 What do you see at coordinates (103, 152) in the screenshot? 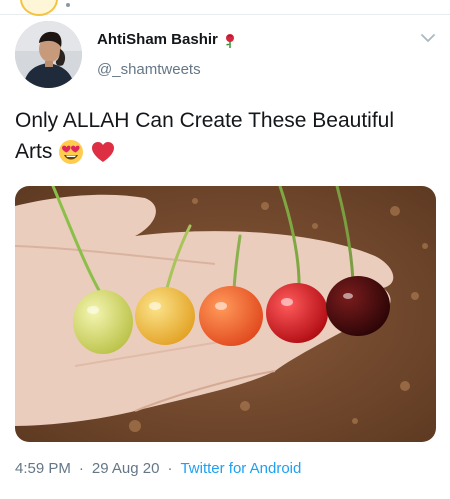
I see `red-heart-emoji-icon` at bounding box center [103, 152].